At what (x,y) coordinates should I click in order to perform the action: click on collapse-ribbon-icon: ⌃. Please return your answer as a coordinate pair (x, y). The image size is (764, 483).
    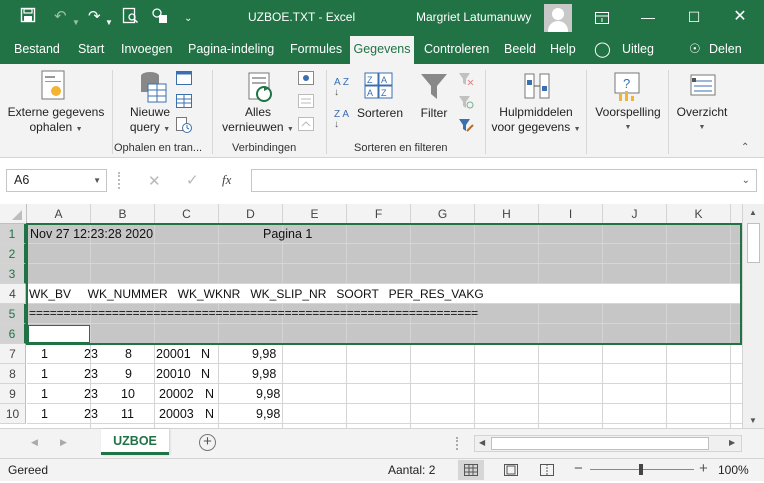
    Looking at the image, I should click on (745, 147).